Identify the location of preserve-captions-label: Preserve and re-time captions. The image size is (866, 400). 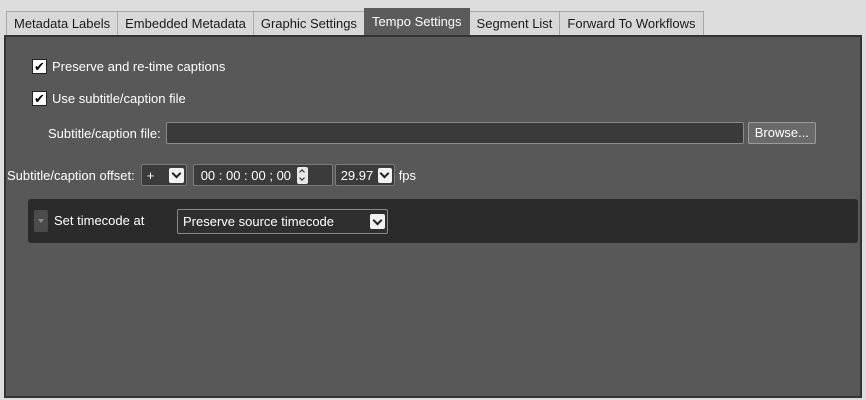
(139, 66).